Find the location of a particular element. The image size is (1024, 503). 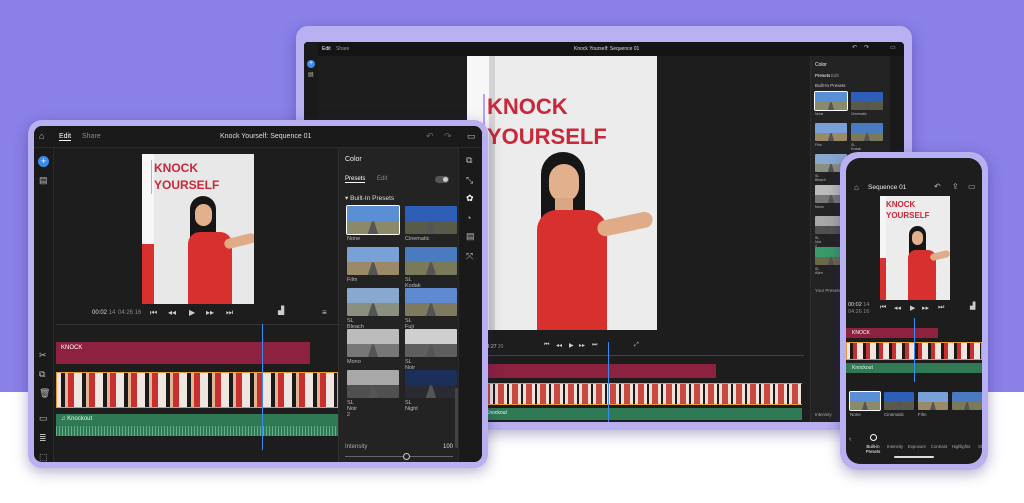

preset-label: Cinematic is located at coordinates (859, 114).